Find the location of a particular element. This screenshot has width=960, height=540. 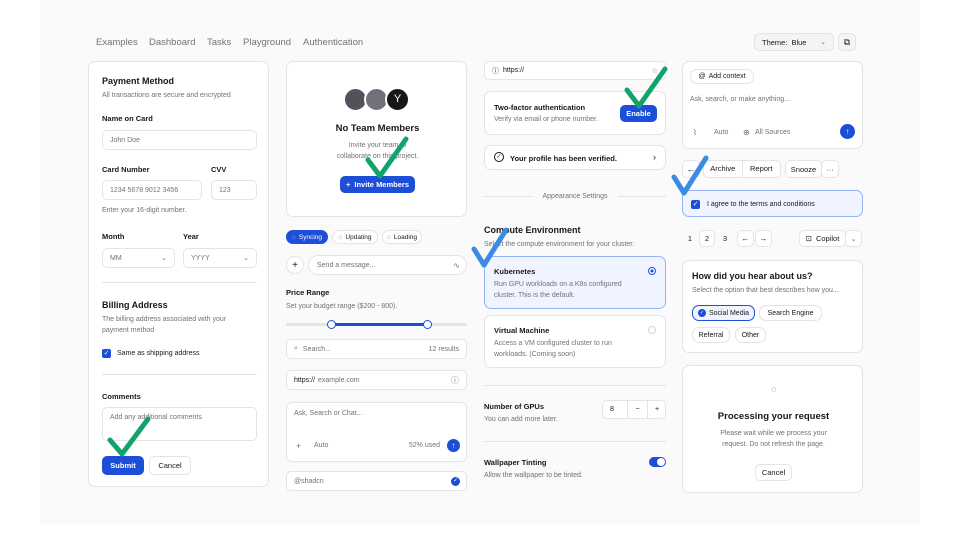

option-search-engine: Search Engine is located at coordinates (790, 313).